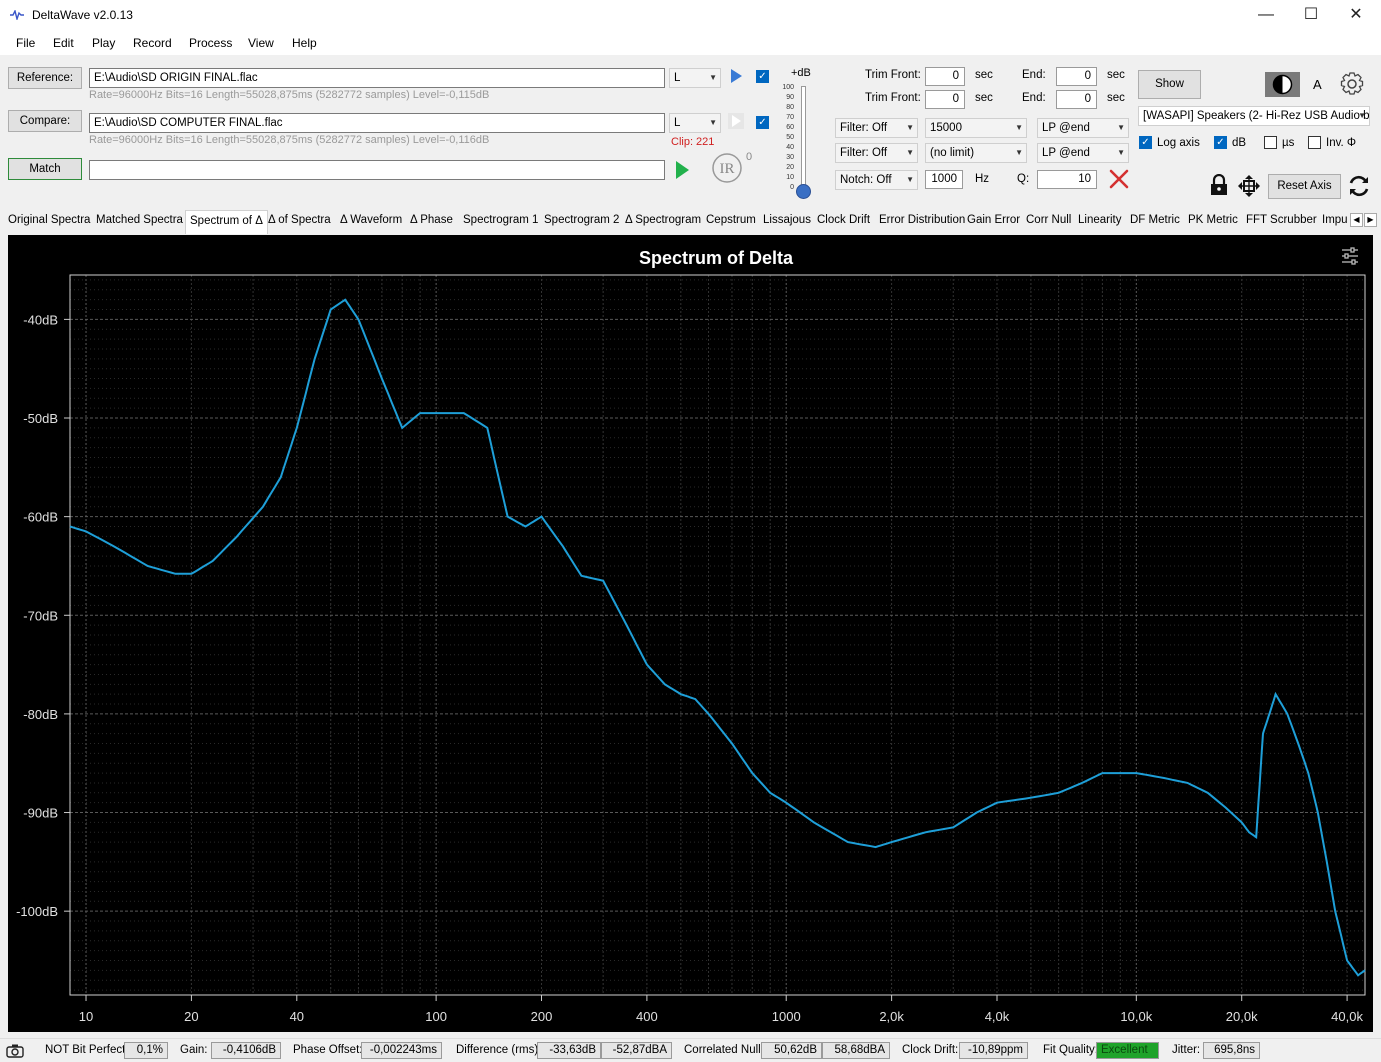 The height and width of the screenshot is (1062, 1381). What do you see at coordinates (45, 78) in the screenshot?
I see `reference-button: Reference:` at bounding box center [45, 78].